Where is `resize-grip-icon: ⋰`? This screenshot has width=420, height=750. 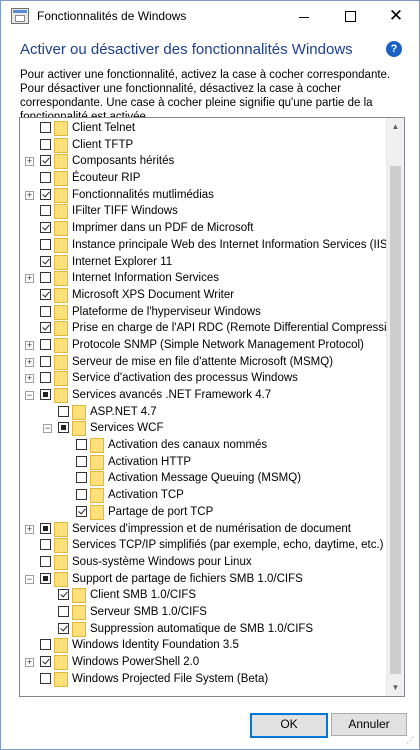
resize-grip-icon: ⋰ is located at coordinates (411, 741).